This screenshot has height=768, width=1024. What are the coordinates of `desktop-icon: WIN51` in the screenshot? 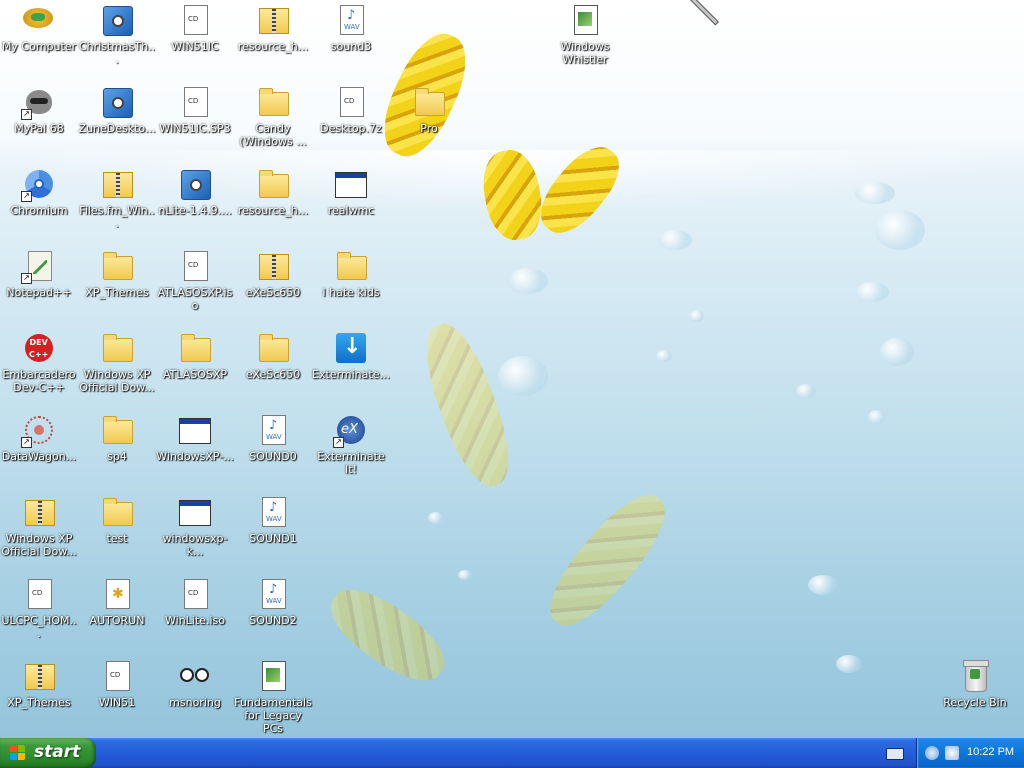 It's located at (117, 691).